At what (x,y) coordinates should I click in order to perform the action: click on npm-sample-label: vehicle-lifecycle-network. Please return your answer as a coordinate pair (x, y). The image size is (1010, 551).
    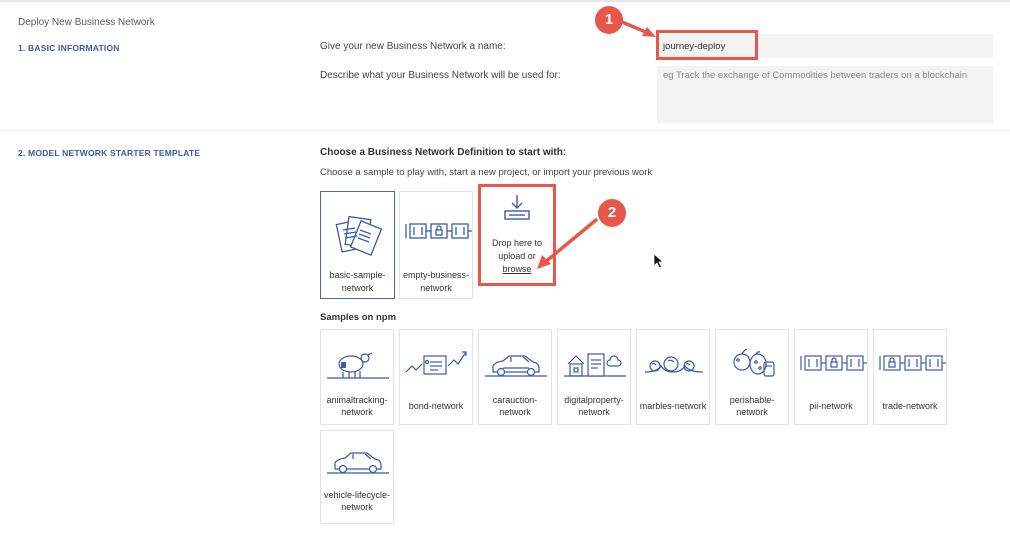
    Looking at the image, I should click on (357, 501).